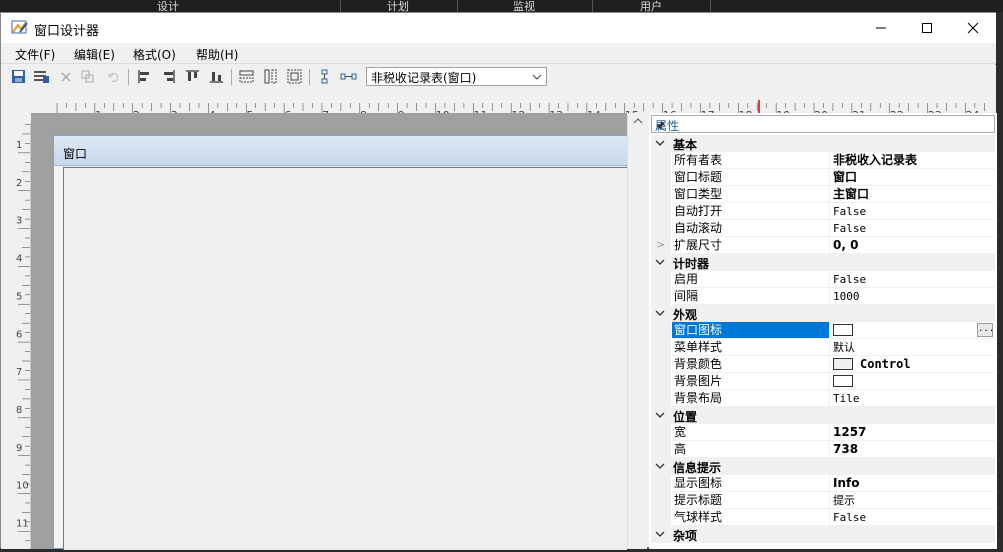 The image size is (1003, 552). What do you see at coordinates (823, 466) in the screenshot?
I see `property-category: 信息提示` at bounding box center [823, 466].